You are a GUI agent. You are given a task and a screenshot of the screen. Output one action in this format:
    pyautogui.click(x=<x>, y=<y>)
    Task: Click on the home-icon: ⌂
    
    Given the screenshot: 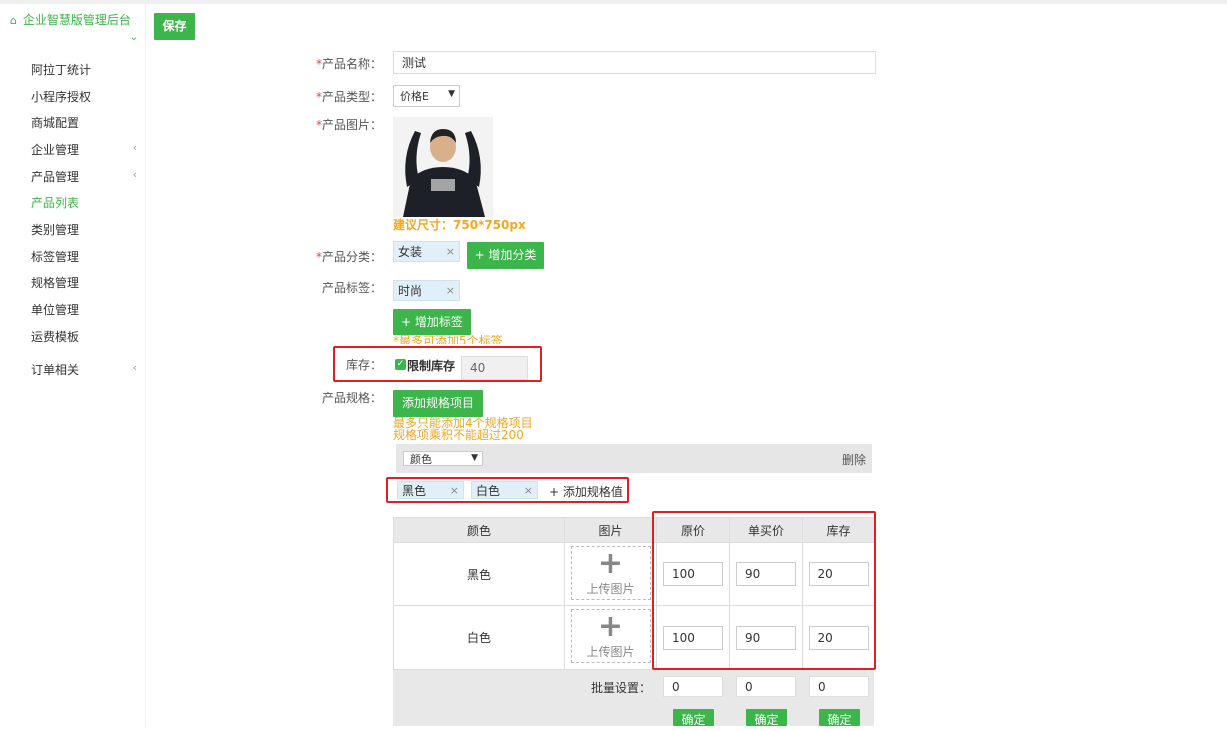 What is the action you would take?
    pyautogui.click(x=13, y=20)
    